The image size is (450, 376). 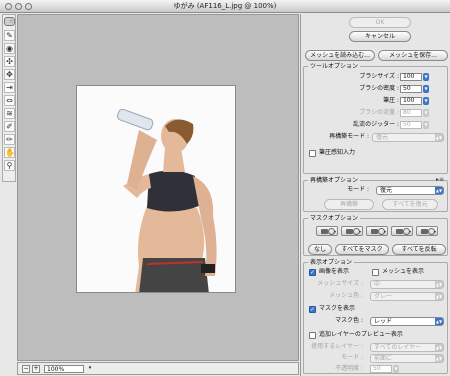 I want to click on backdrop-mode-select: 前面に ▲▼, so click(x=407, y=358).